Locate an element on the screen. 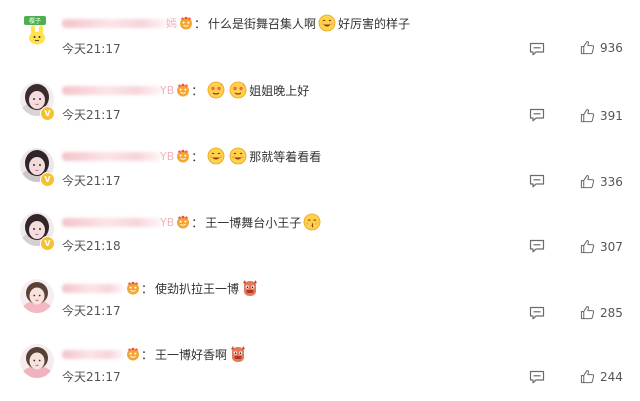 This screenshot has width=640, height=401. like-count: 285 is located at coordinates (611, 312).